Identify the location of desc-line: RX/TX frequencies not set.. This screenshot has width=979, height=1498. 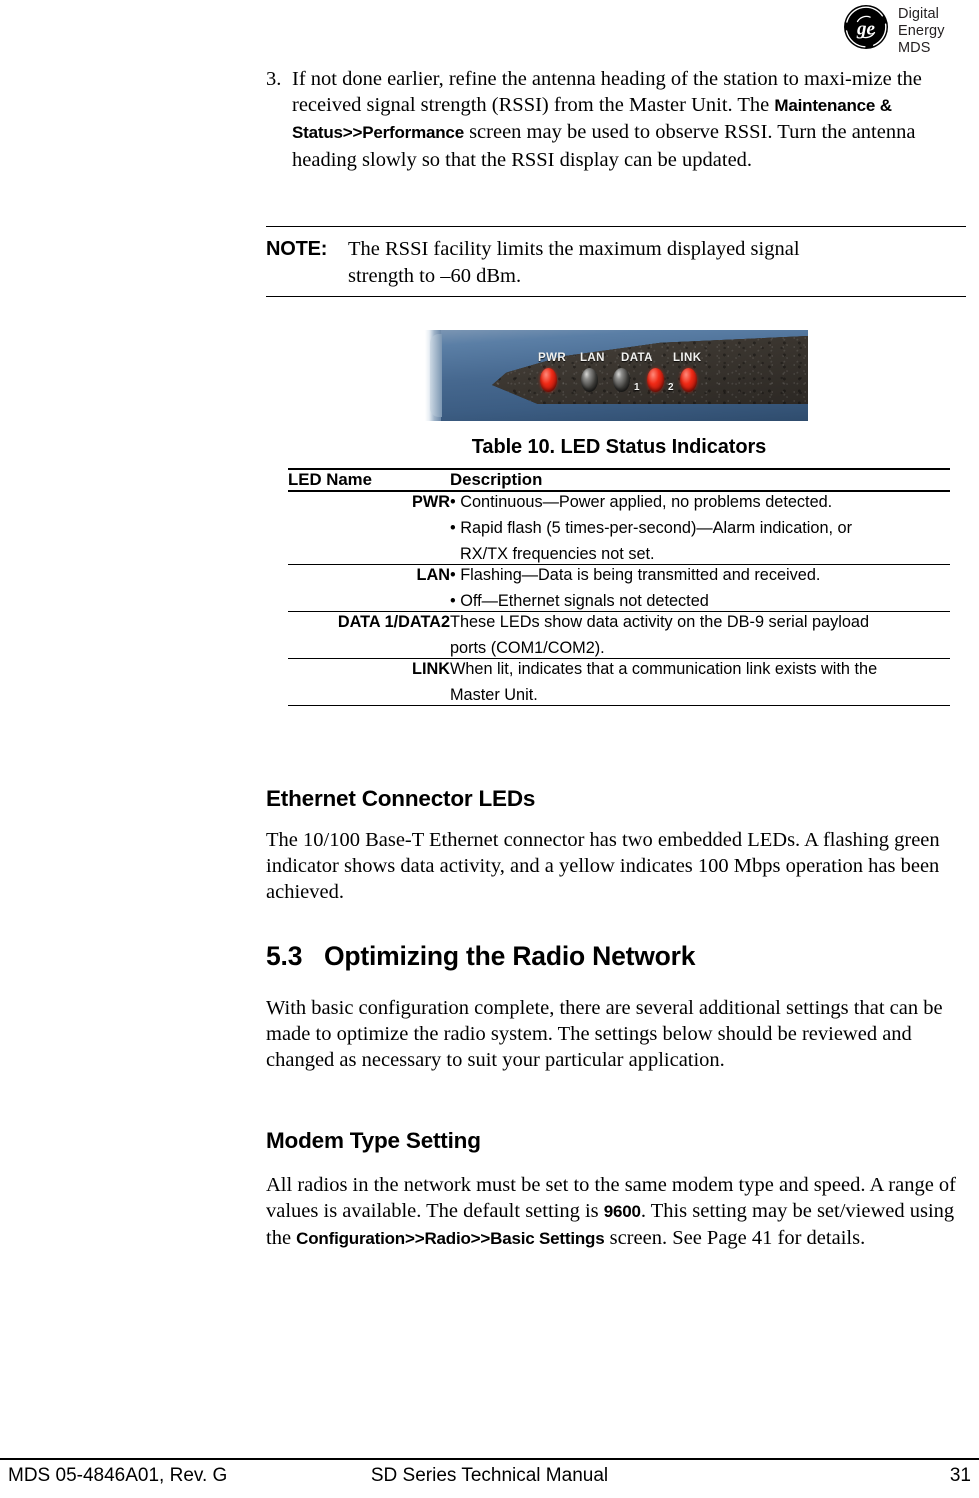
(557, 554).